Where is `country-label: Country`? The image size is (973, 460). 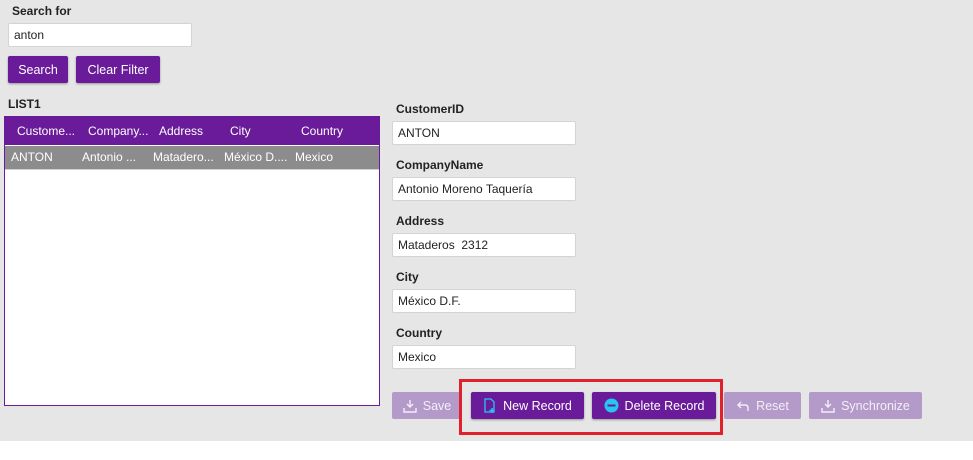 country-label: Country is located at coordinates (419, 333).